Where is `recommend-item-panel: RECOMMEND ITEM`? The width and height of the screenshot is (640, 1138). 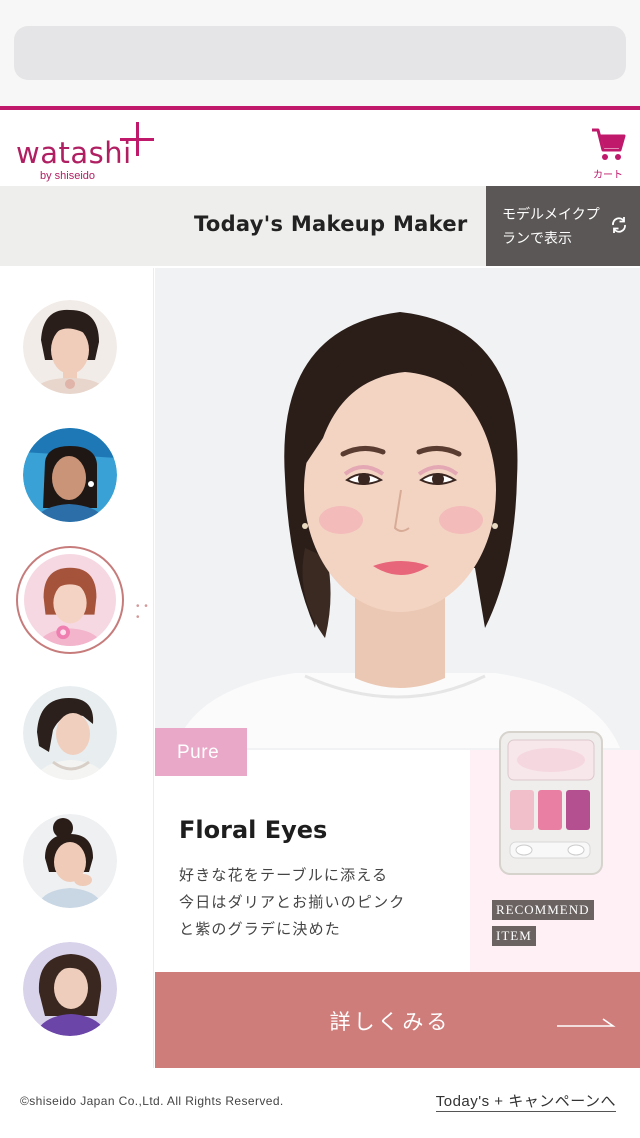
recommend-item-panel: RECOMMEND ITEM is located at coordinates (555, 851).